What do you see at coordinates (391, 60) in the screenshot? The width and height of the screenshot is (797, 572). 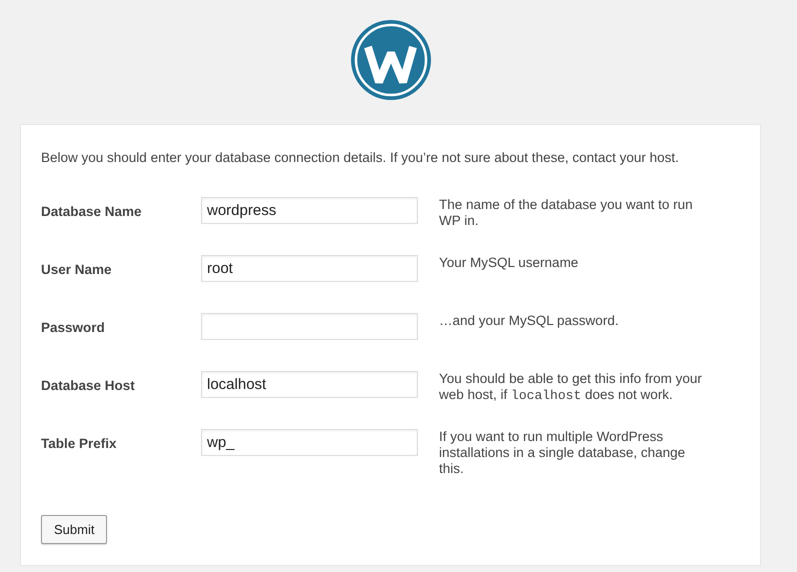 I see `logo-icon` at bounding box center [391, 60].